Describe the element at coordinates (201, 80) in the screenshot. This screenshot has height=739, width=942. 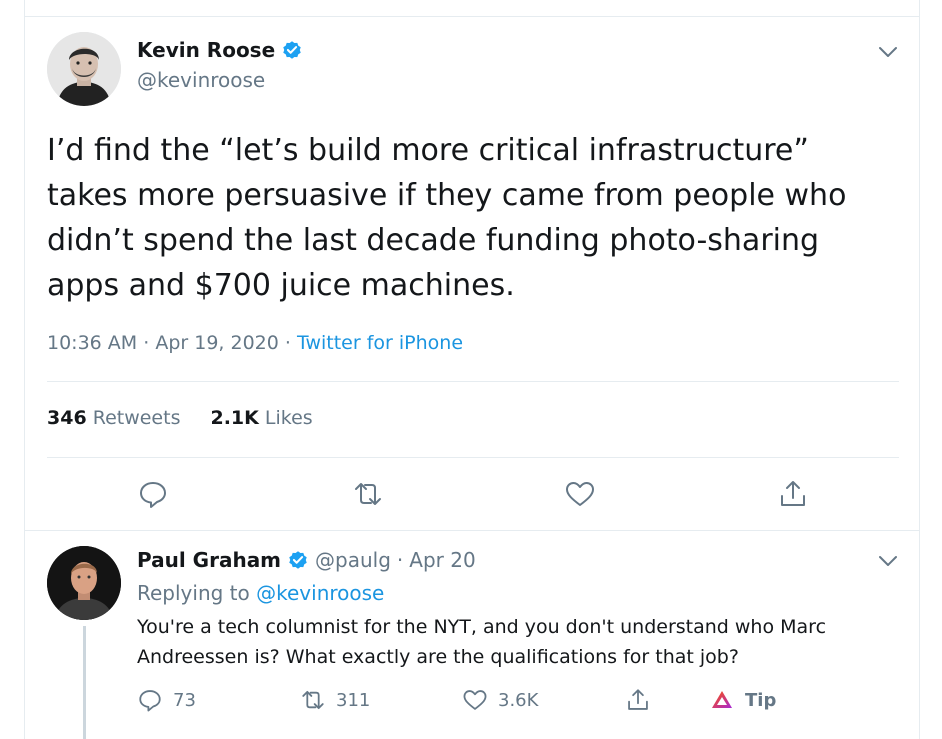
I see `author-handle: @kevinroose` at that location.